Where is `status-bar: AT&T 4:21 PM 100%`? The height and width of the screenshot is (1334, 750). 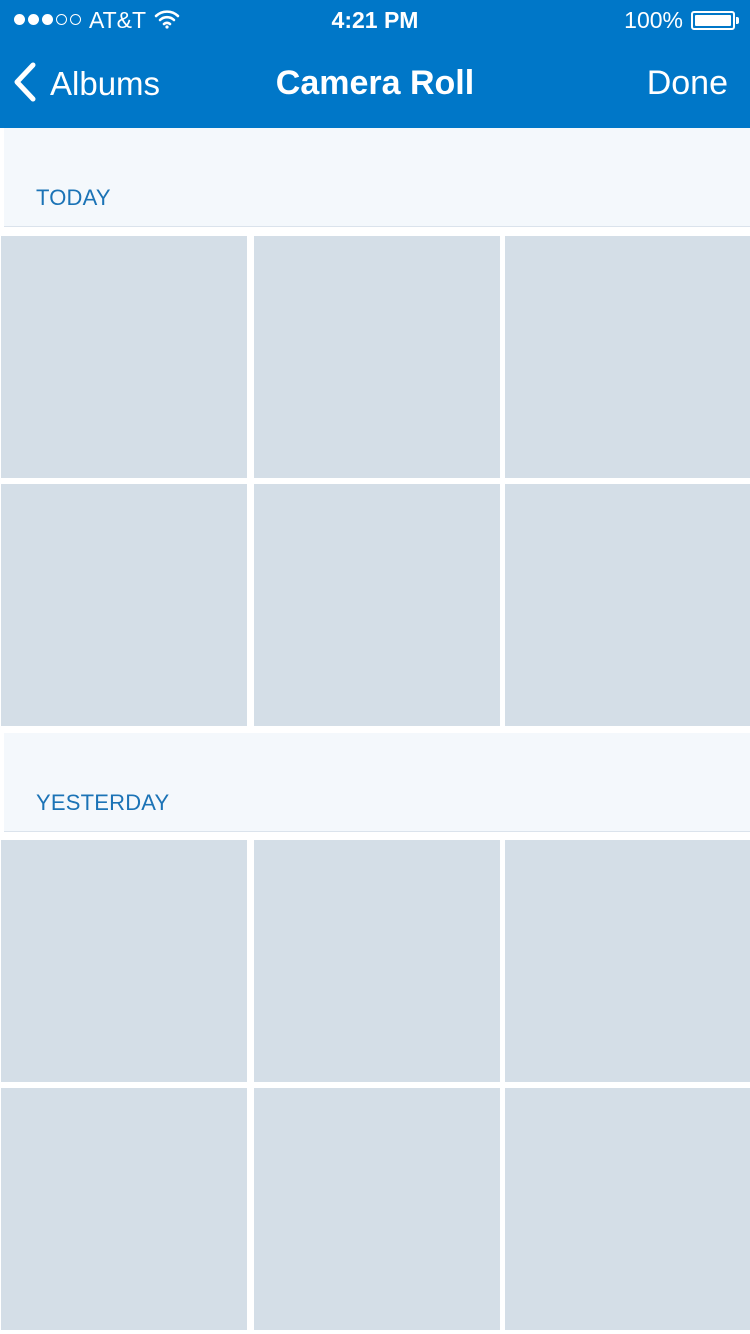
status-bar: AT&T 4:21 PM 100% is located at coordinates (375, 20).